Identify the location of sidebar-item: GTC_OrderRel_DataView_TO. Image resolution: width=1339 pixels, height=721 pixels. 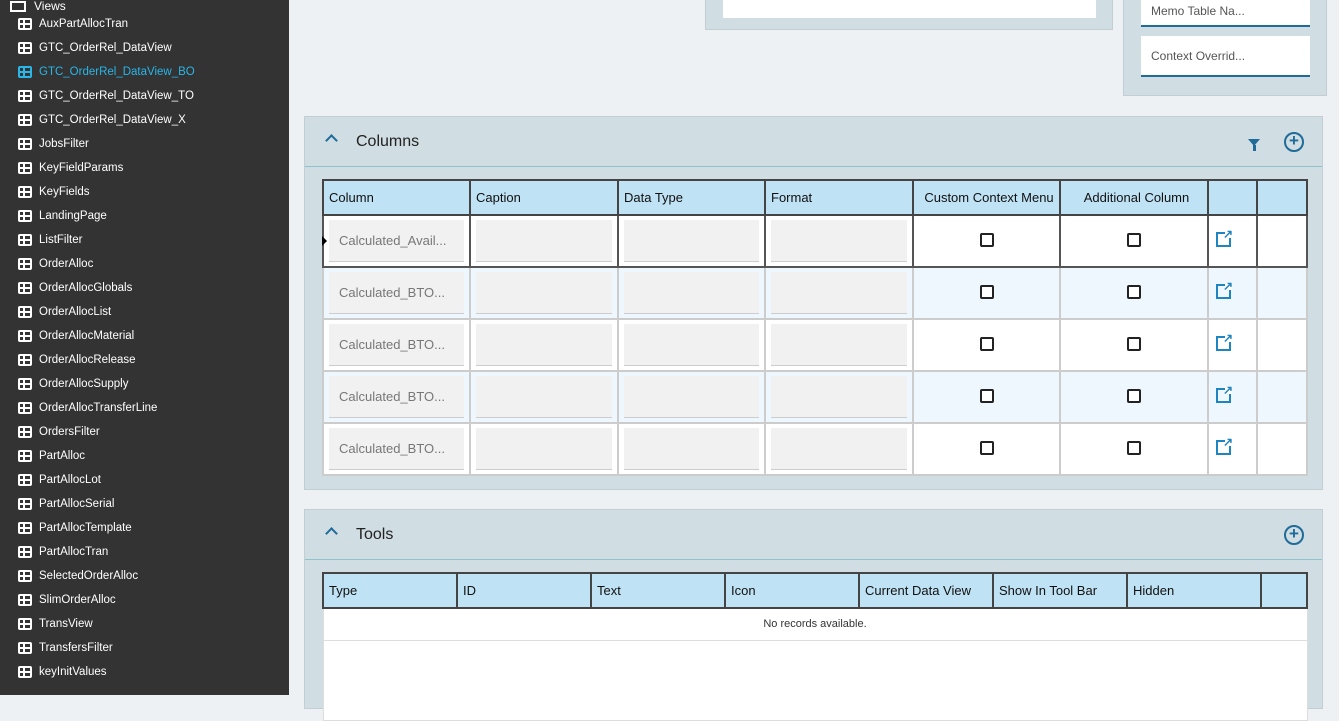
(106, 96).